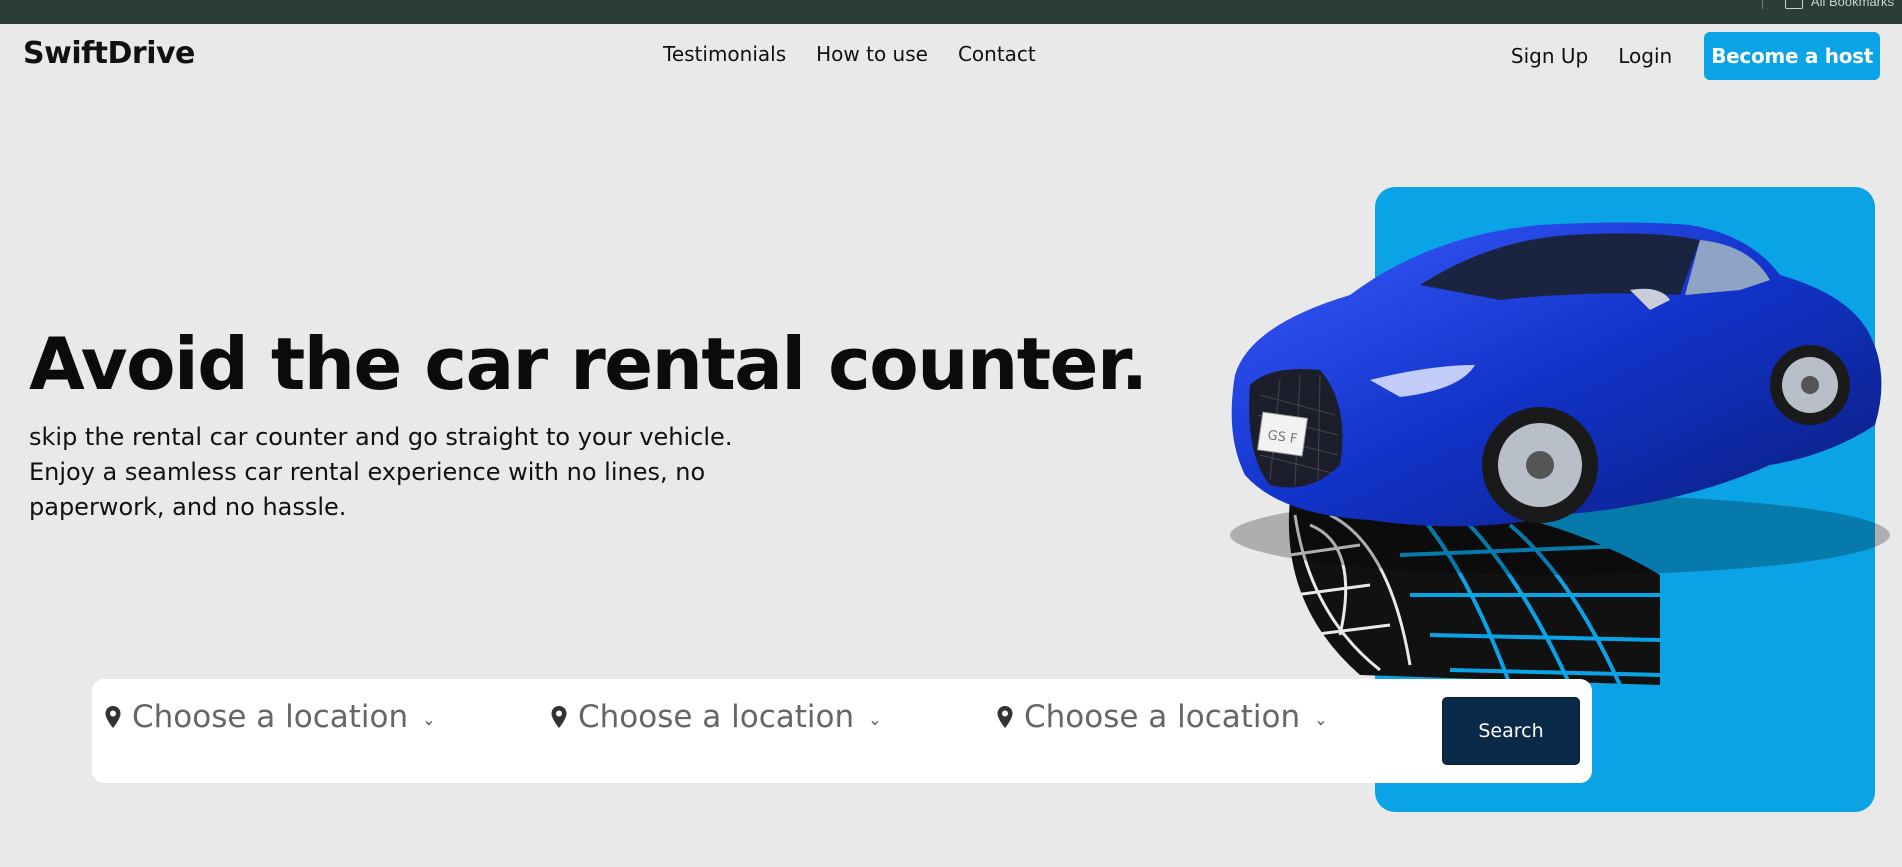 The image size is (1902, 867). I want to click on all-bookmarks-button: All Bookmarks, so click(1827, 4).